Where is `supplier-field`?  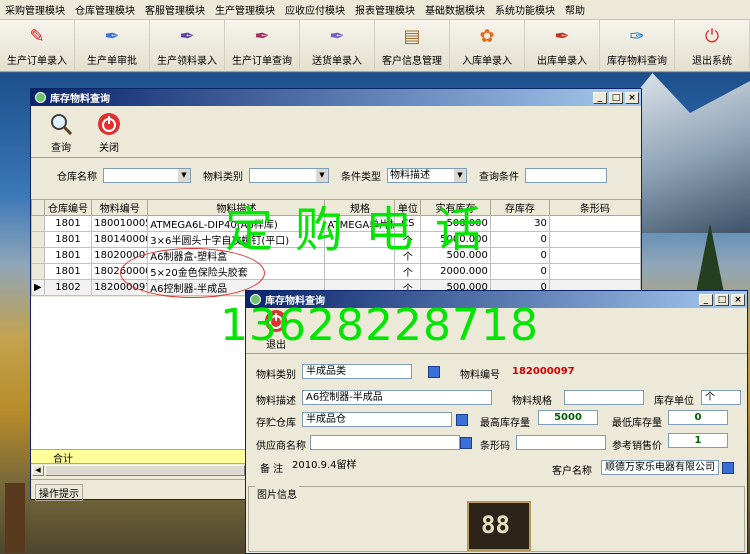
supplier-field is located at coordinates (385, 442).